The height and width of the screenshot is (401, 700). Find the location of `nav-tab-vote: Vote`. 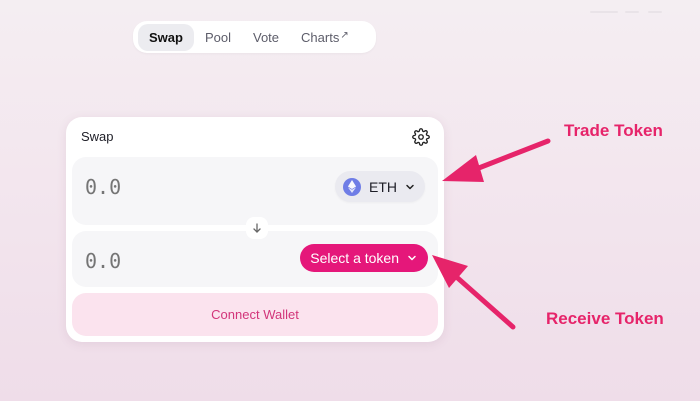

nav-tab-vote: Vote is located at coordinates (266, 37).